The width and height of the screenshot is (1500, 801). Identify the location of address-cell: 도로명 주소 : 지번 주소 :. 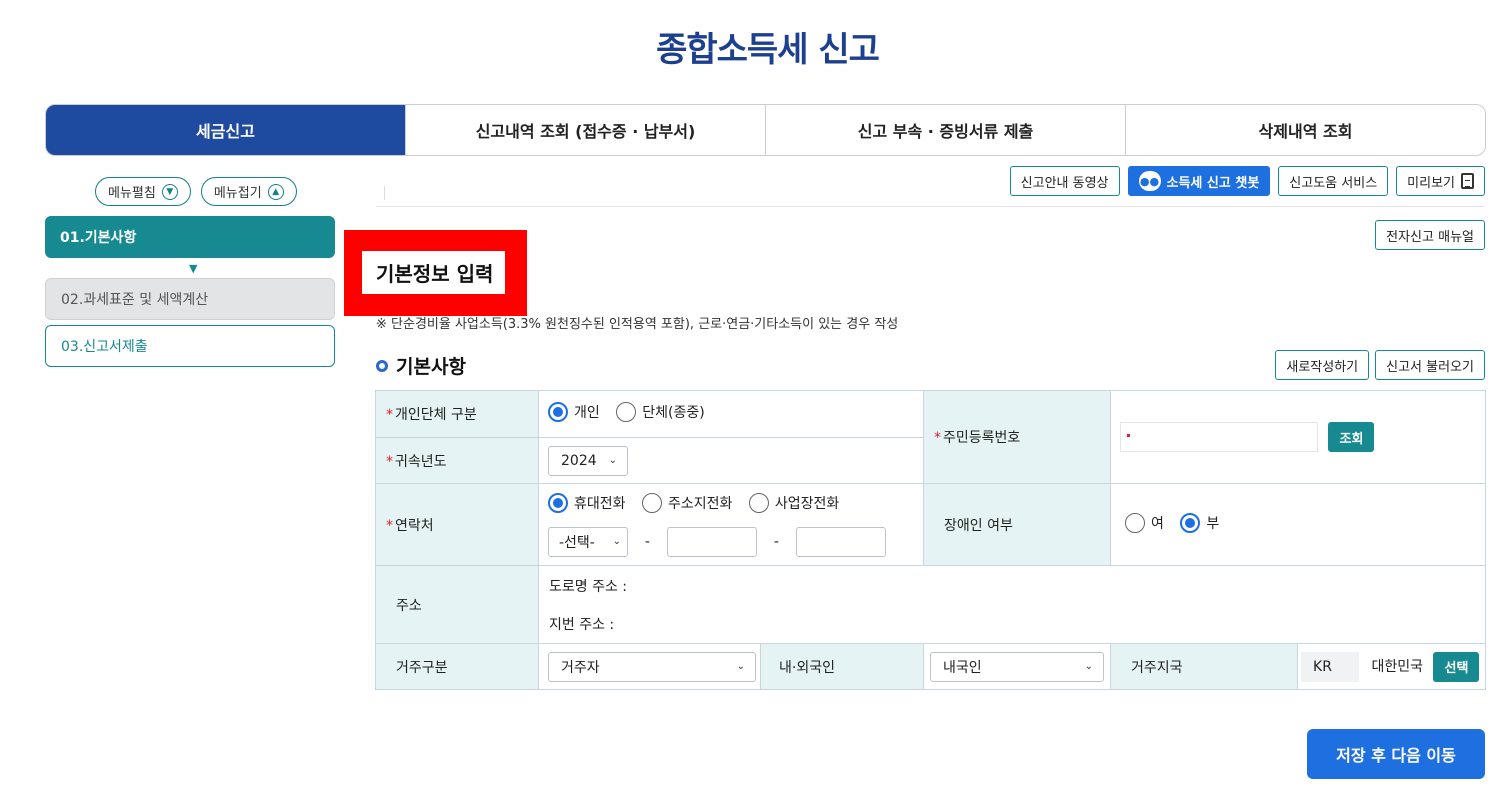
(1012, 604).